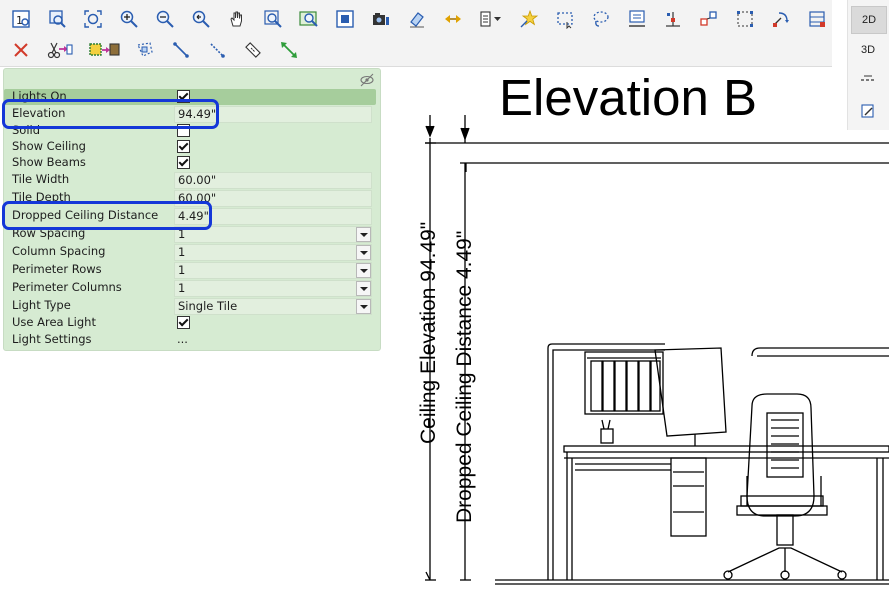  I want to click on camera-button, so click(381, 19).